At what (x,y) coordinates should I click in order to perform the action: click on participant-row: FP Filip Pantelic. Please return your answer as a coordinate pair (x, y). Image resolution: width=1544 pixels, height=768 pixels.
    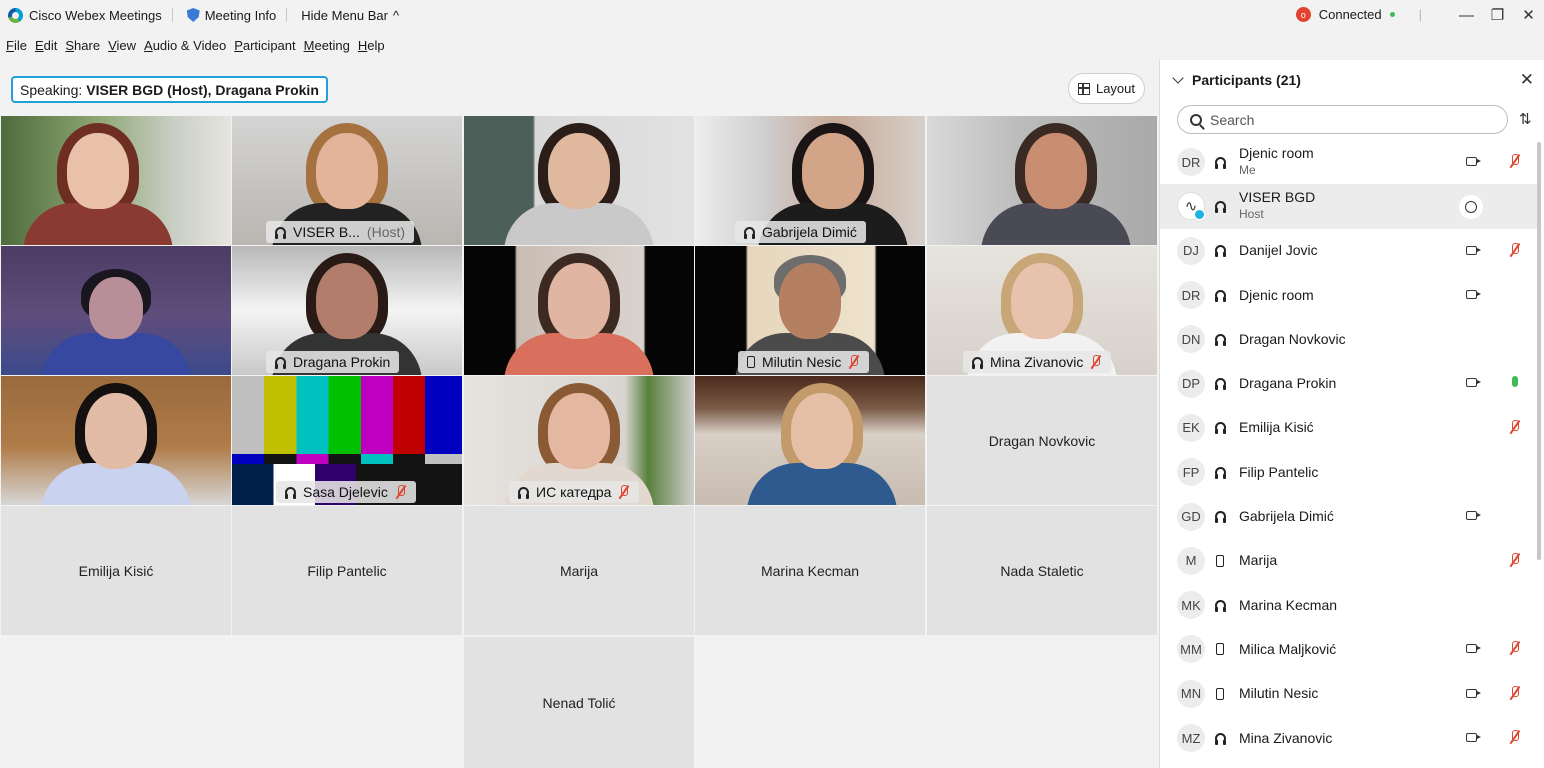
    Looking at the image, I should click on (1348, 472).